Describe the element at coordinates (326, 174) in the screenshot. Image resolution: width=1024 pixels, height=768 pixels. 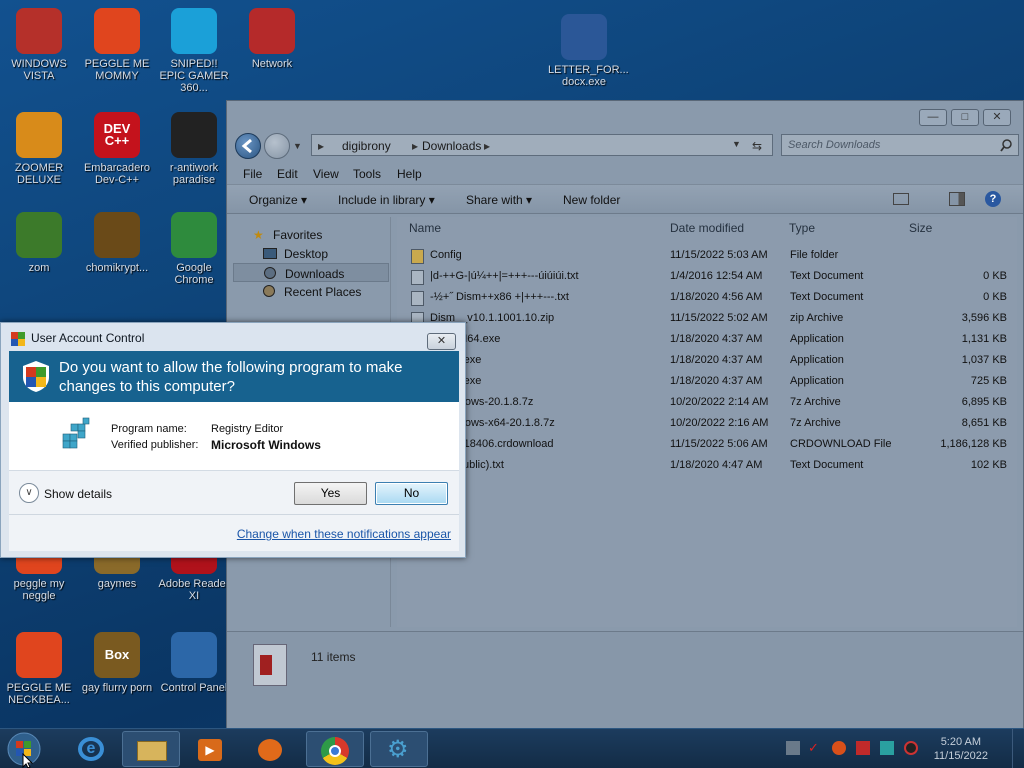
I see `menu-view: View` at that location.